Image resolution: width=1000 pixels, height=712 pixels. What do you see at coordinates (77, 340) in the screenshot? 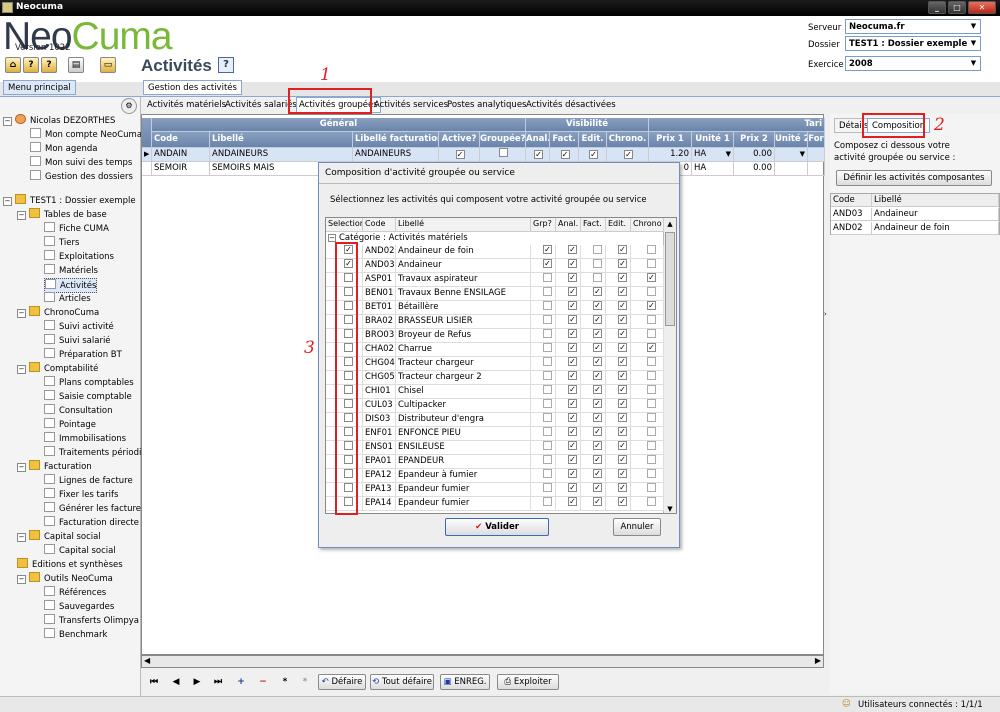
I see `tree-item: Suivi salarié` at bounding box center [77, 340].